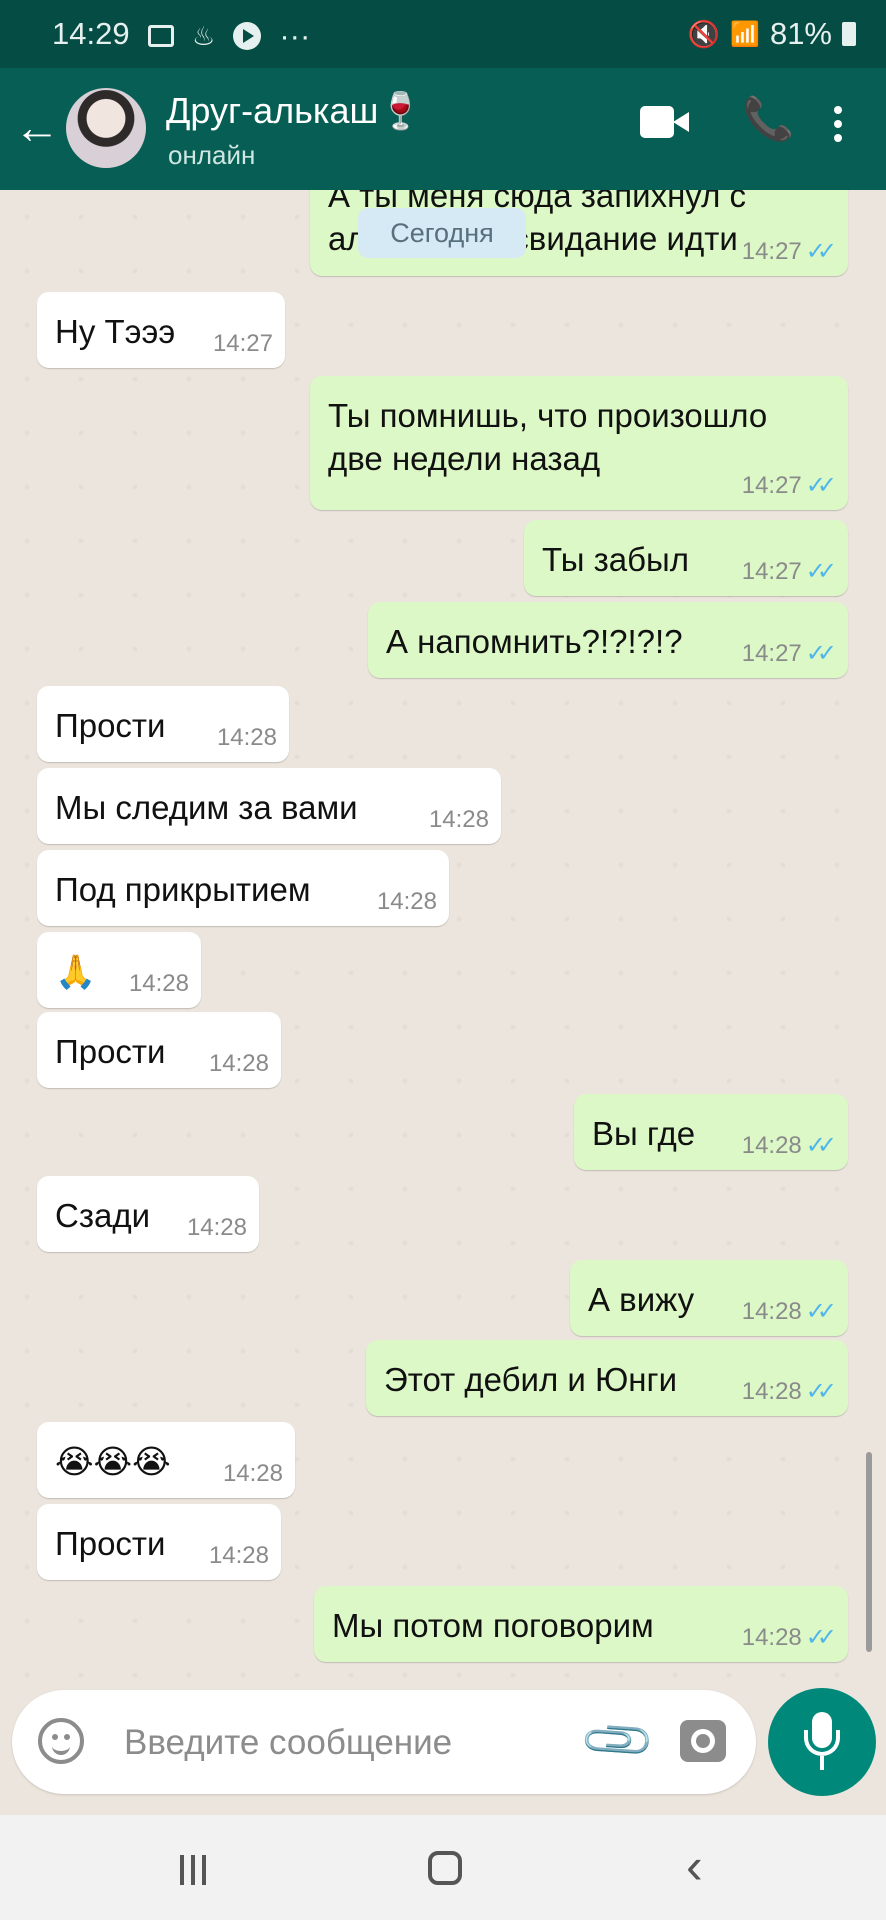 This screenshot has width=886, height=1920. What do you see at coordinates (704, 33) in the screenshot?
I see `mute-icon: 🔇` at bounding box center [704, 33].